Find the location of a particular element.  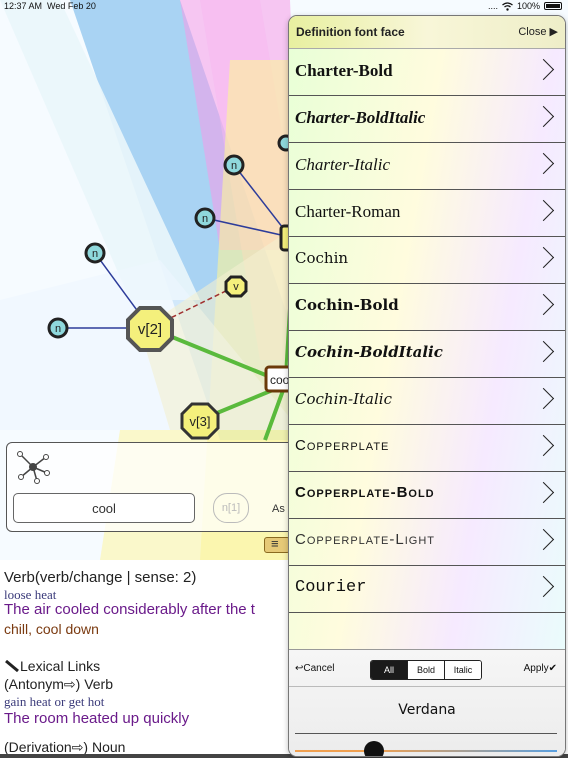

node-n4: n is located at coordinates (58, 328).